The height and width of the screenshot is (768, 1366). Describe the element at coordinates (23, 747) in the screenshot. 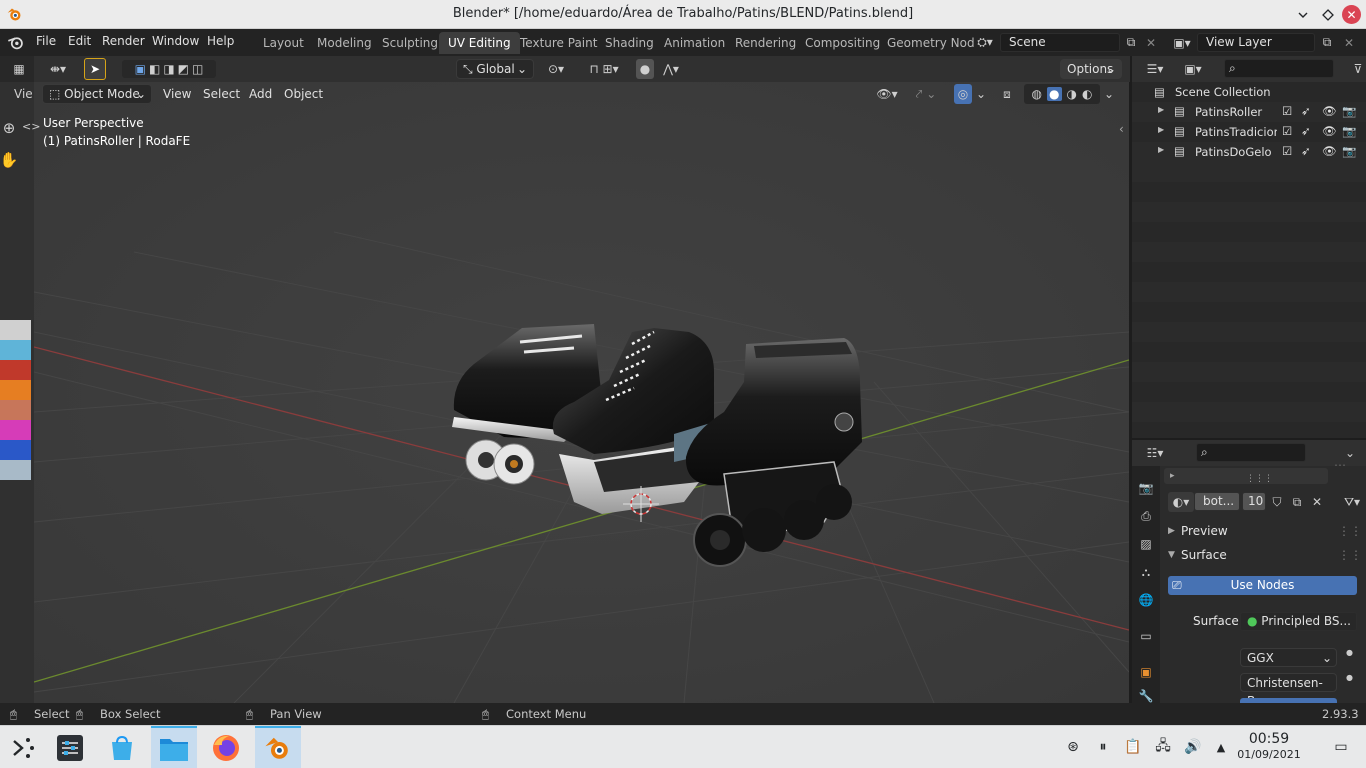

I see `application-launcher-button` at that location.